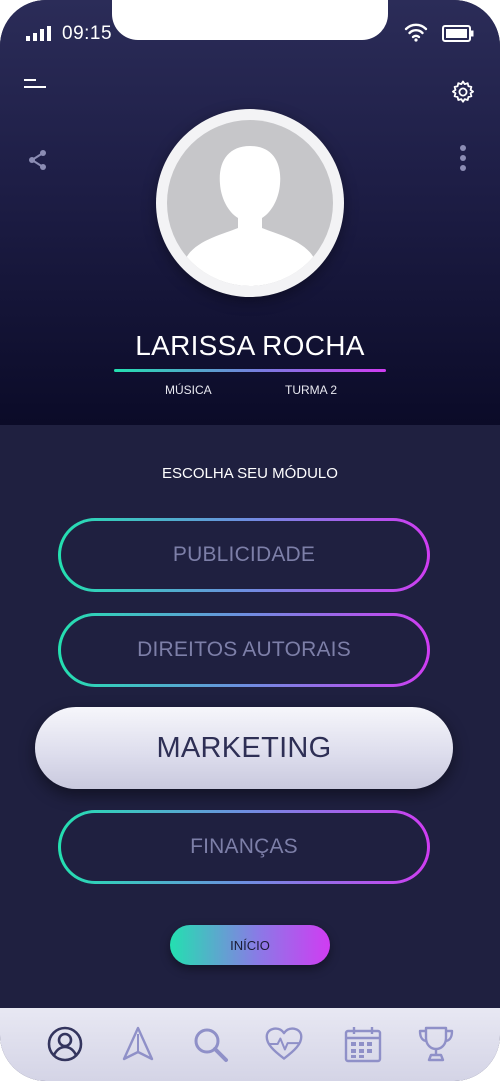 Image resolution: width=500 pixels, height=1081 pixels. I want to click on module-button-fill: PUBLICIDADE, so click(244, 555).